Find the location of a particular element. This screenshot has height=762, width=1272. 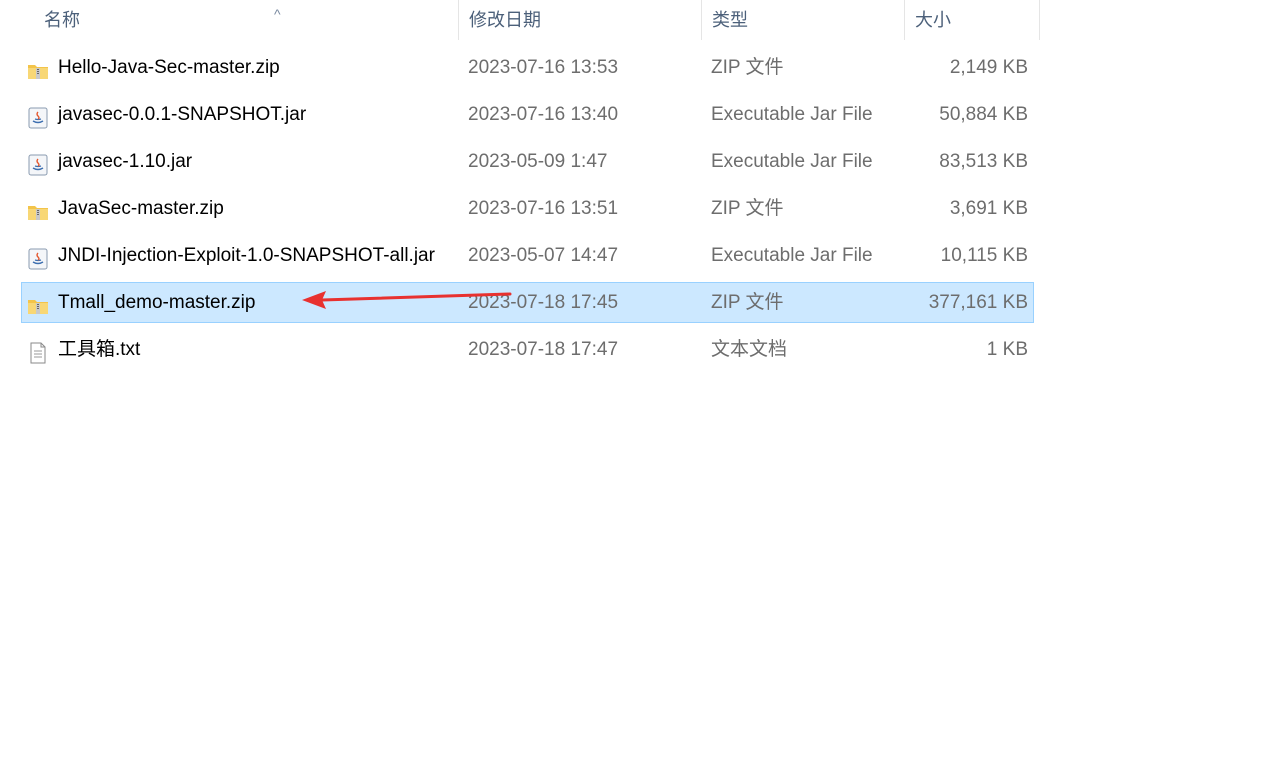

file-date: 2023-07-16 13:53 is located at coordinates (543, 67).